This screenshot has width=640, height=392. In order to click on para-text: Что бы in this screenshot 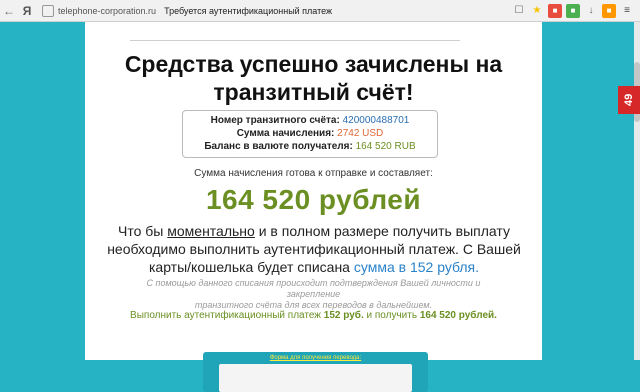, I will do `click(143, 231)`.